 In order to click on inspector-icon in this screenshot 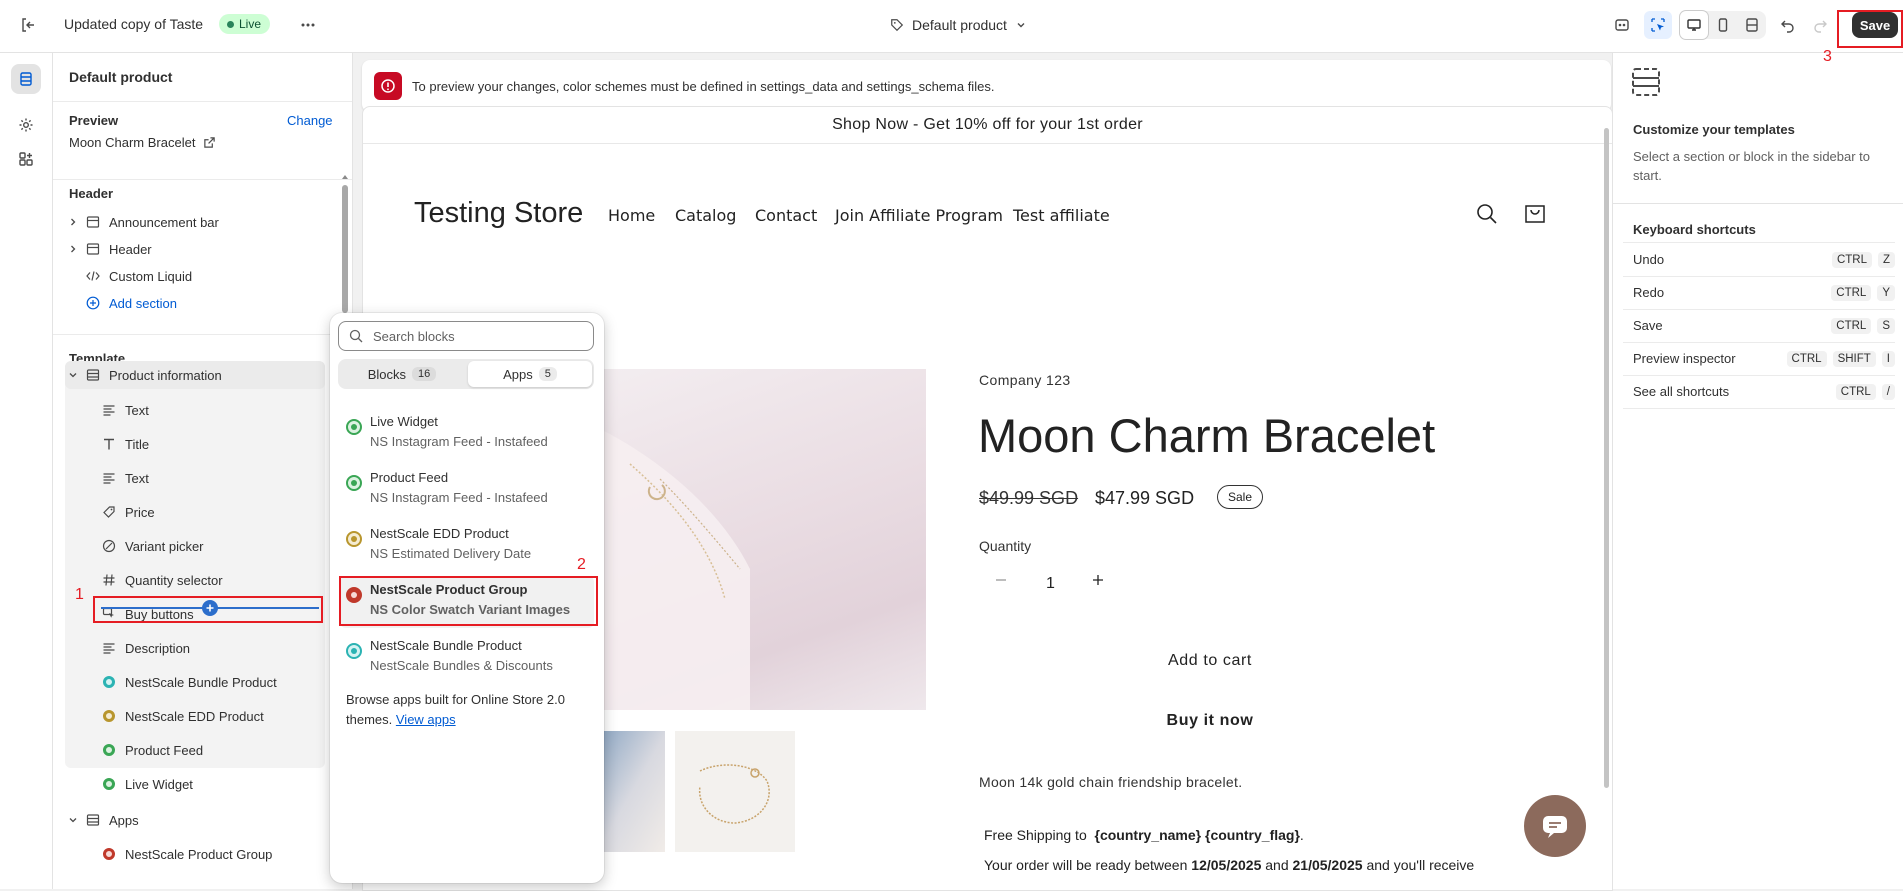, I will do `click(1622, 25)`.